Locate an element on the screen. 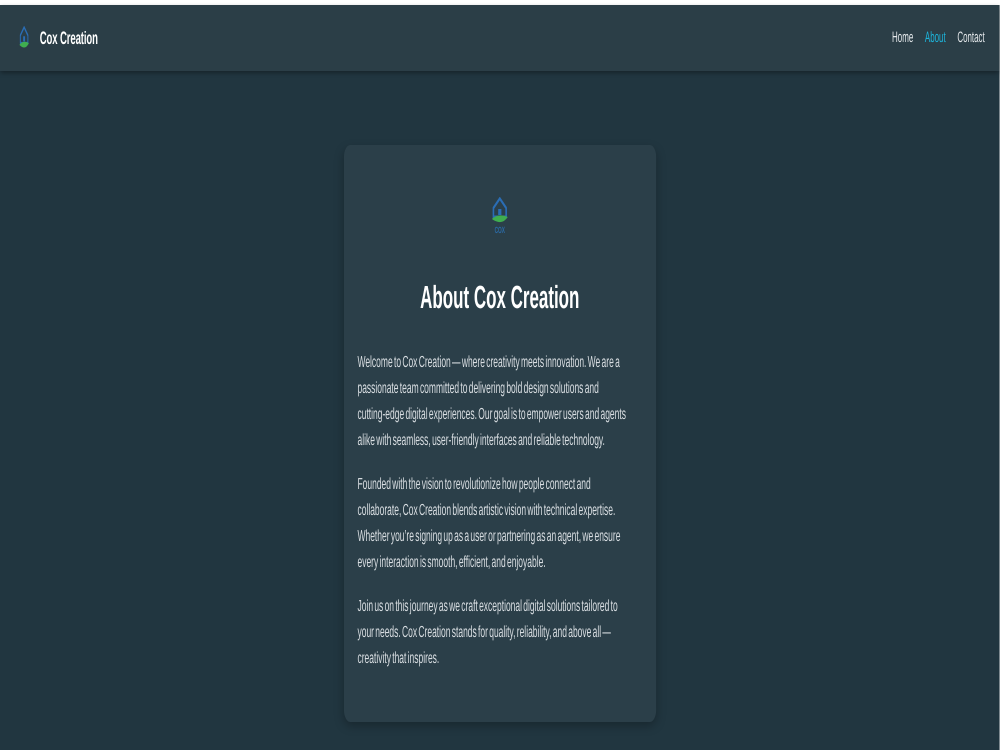 The height and width of the screenshot is (750, 1000). about-paragraph: Welcome to Cox Creation — where creativity meets innovation. We are a passionate team committed to delivering bold design solutions and cutting-edge digital experiences. Our goal is to empower users and agents alike with seamless, user-friendly interfaces and reliable technology. is located at coordinates (492, 402).